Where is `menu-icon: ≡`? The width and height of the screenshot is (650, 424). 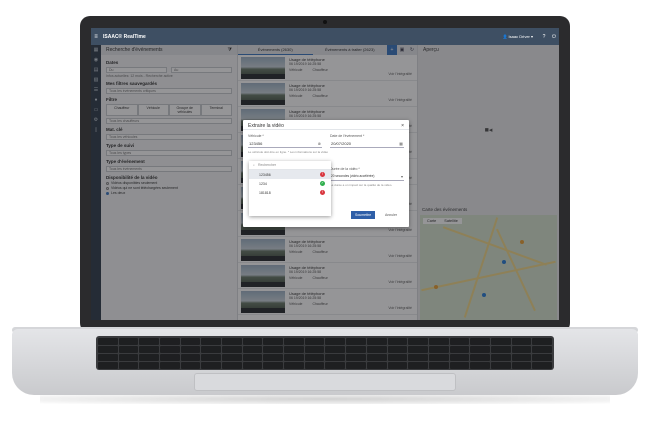 menu-icon: ≡ is located at coordinates (96, 37).